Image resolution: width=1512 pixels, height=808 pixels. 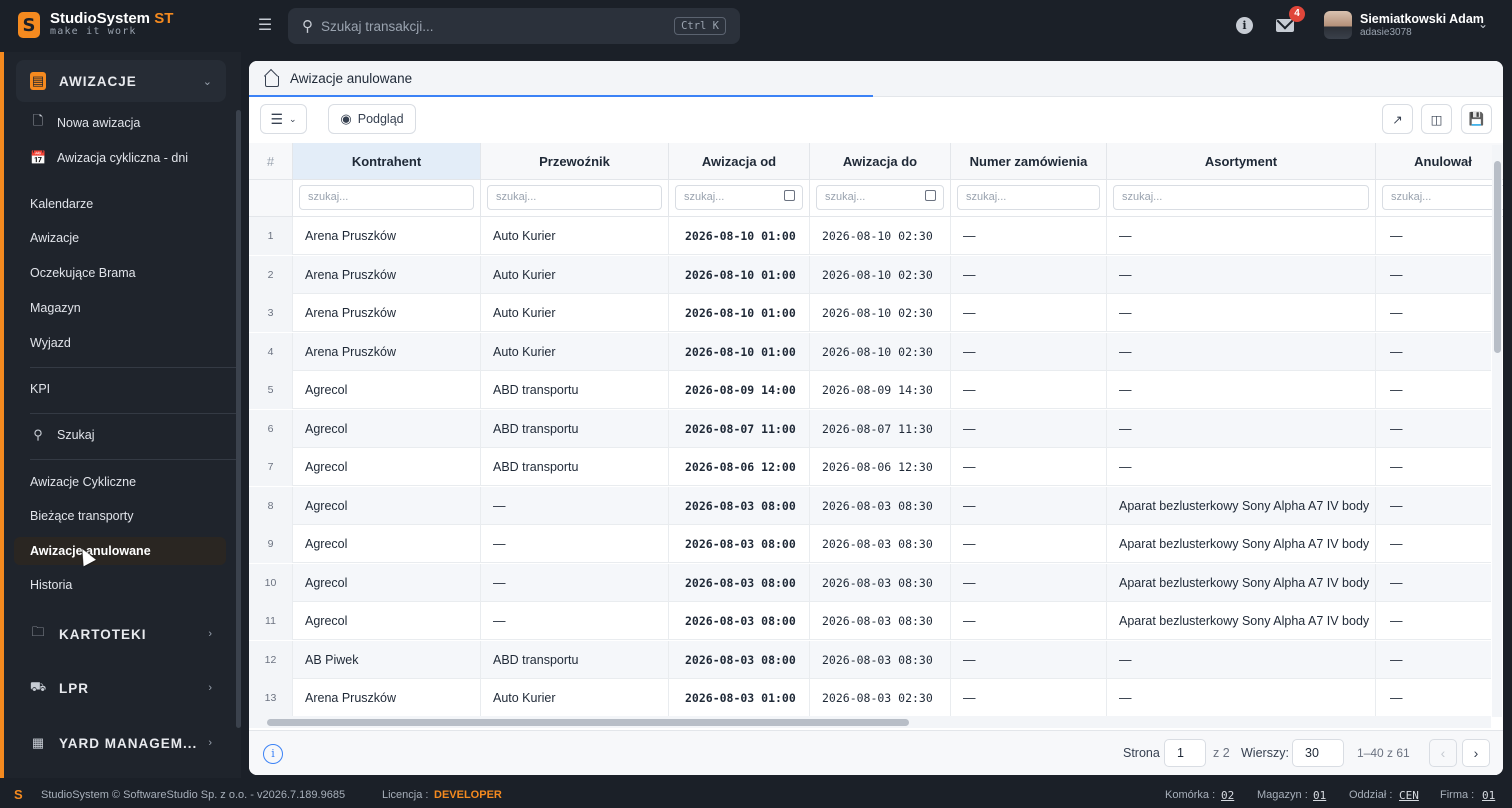 I want to click on home-icon, so click(x=271, y=79).